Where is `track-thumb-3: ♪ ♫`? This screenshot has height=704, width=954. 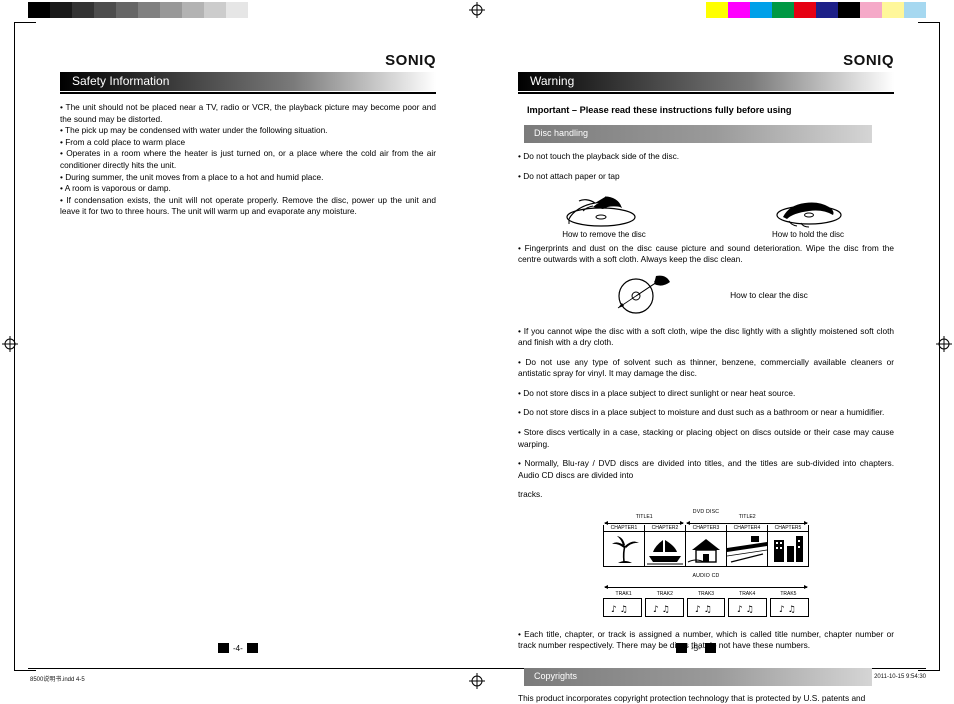
track-thumb-3: ♪ ♫ is located at coordinates (748, 608).